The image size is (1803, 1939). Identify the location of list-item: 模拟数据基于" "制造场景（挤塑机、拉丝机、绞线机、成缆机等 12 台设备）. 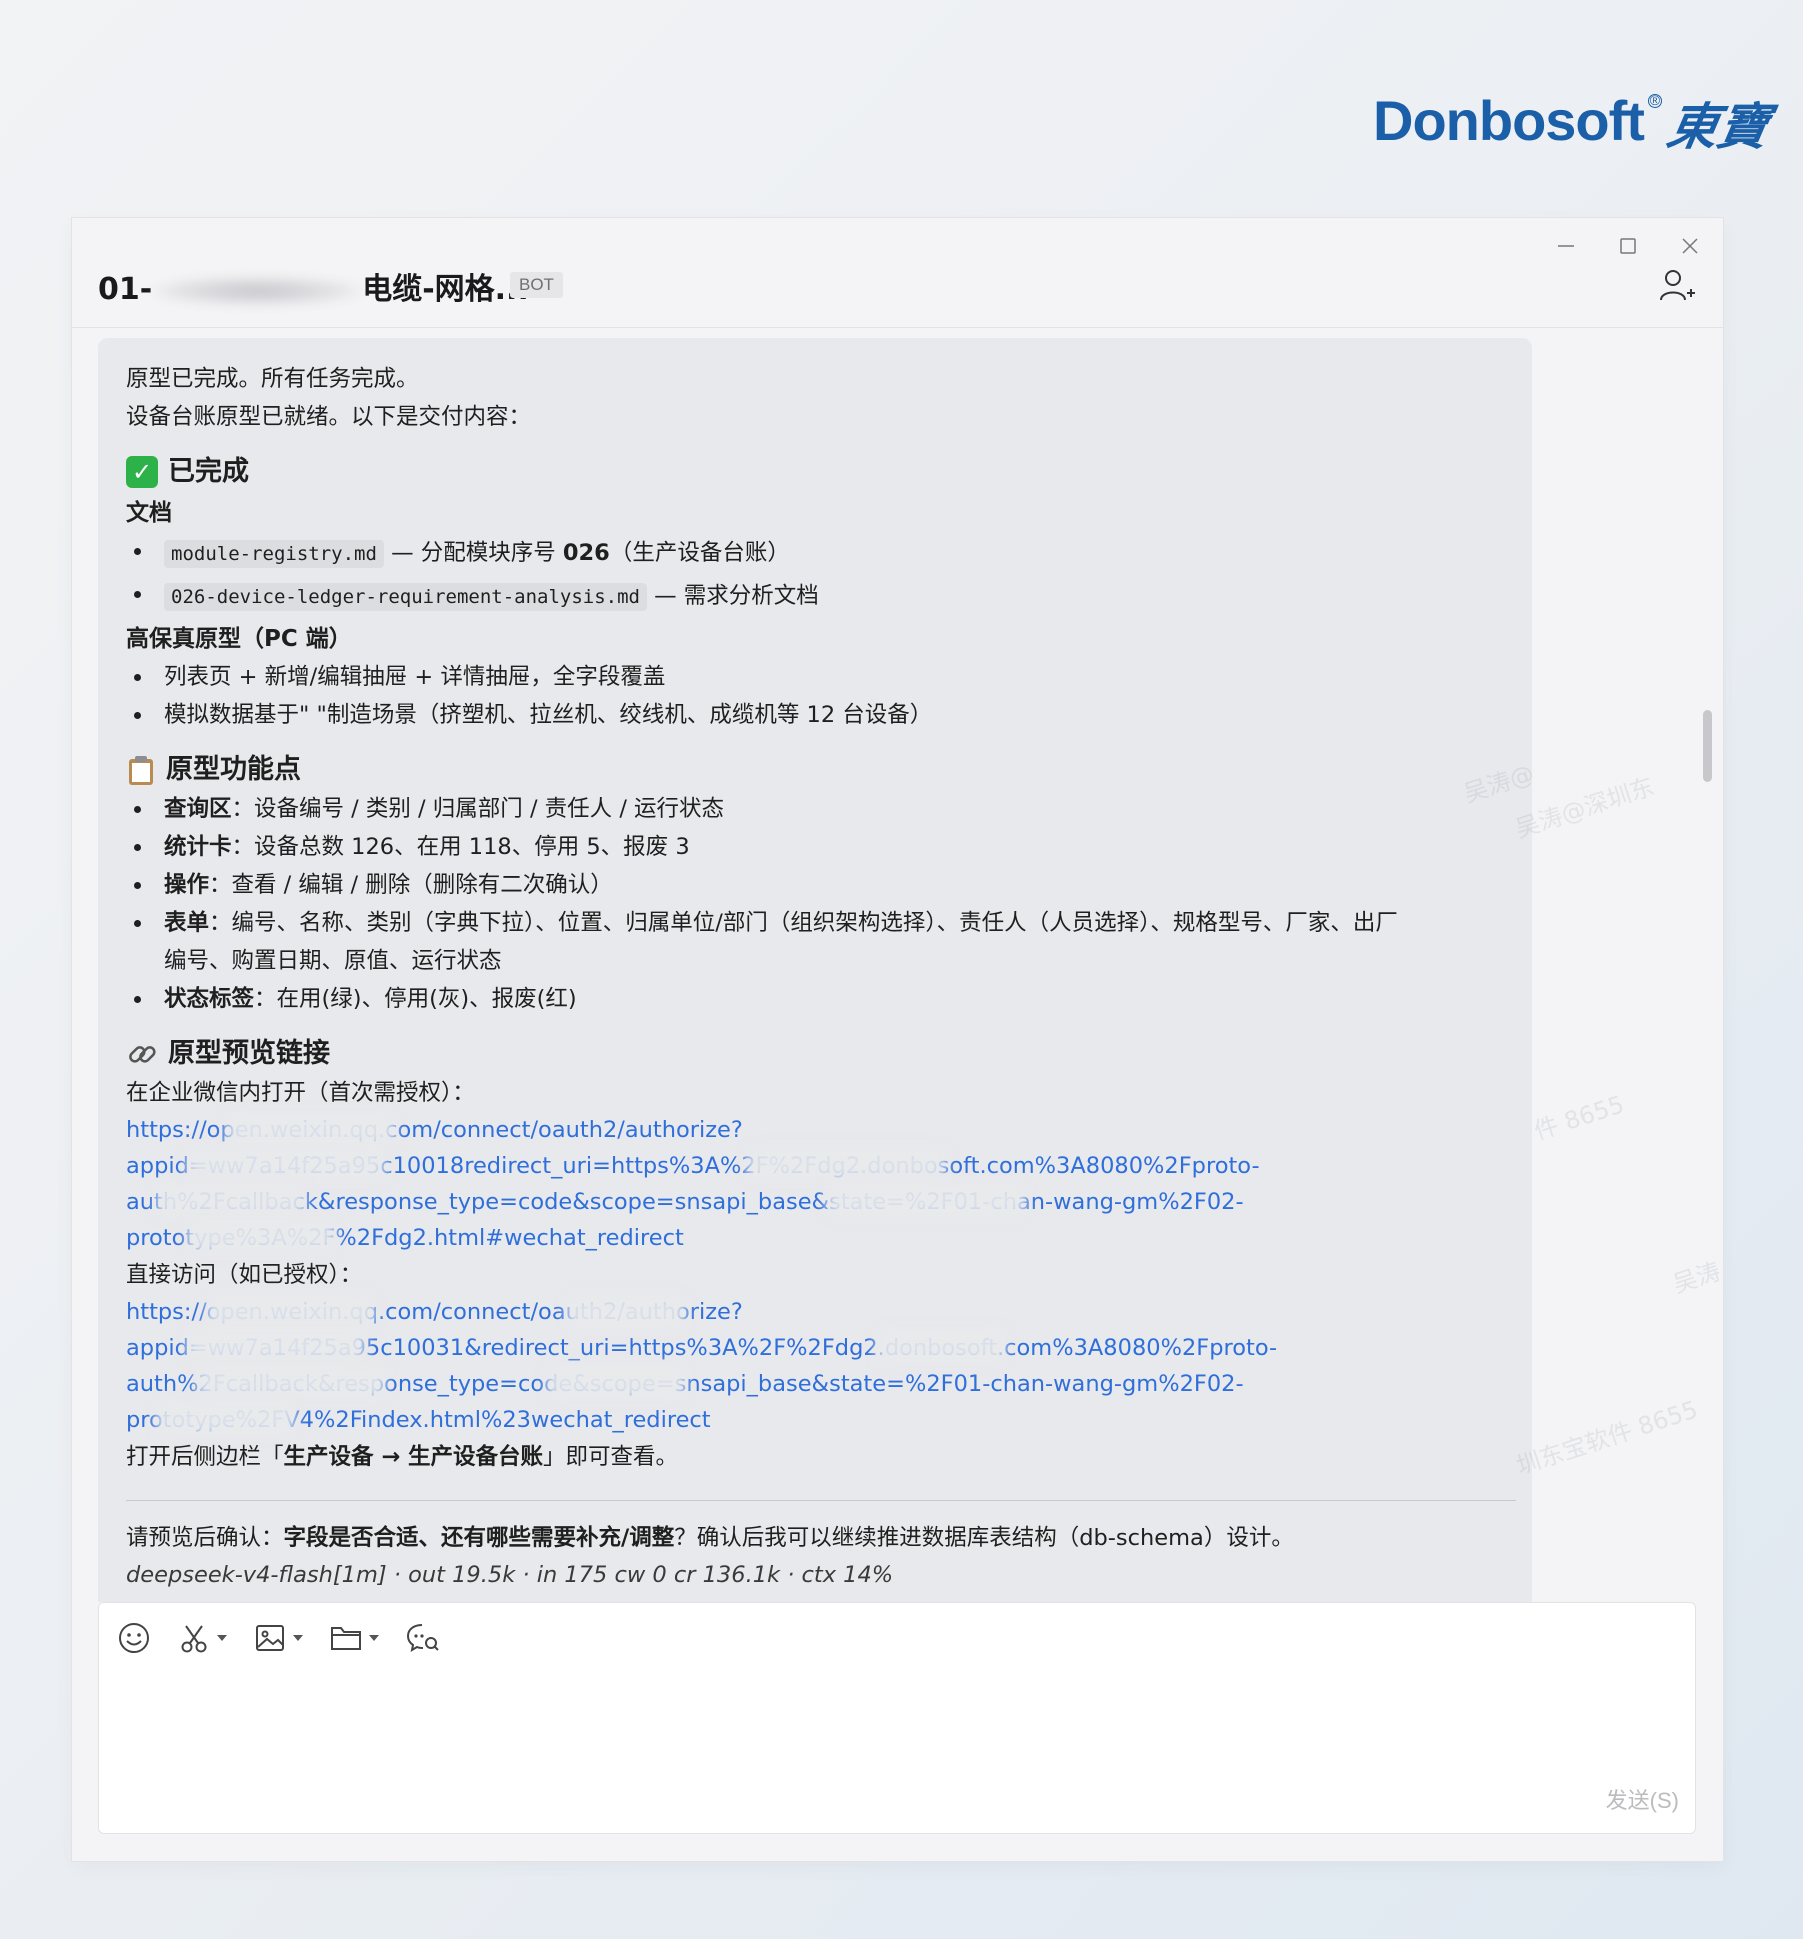
(821, 715).